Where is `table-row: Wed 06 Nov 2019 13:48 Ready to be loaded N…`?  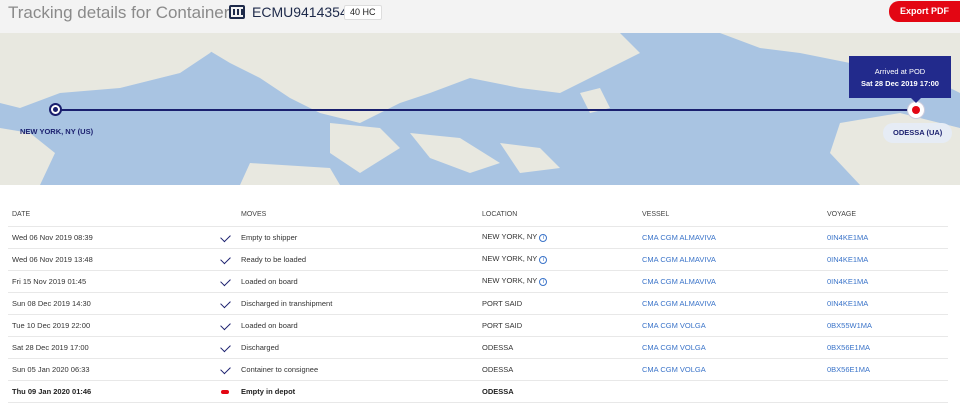 table-row: Wed 06 Nov 2019 13:48 Ready to be loaded N… is located at coordinates (478, 259).